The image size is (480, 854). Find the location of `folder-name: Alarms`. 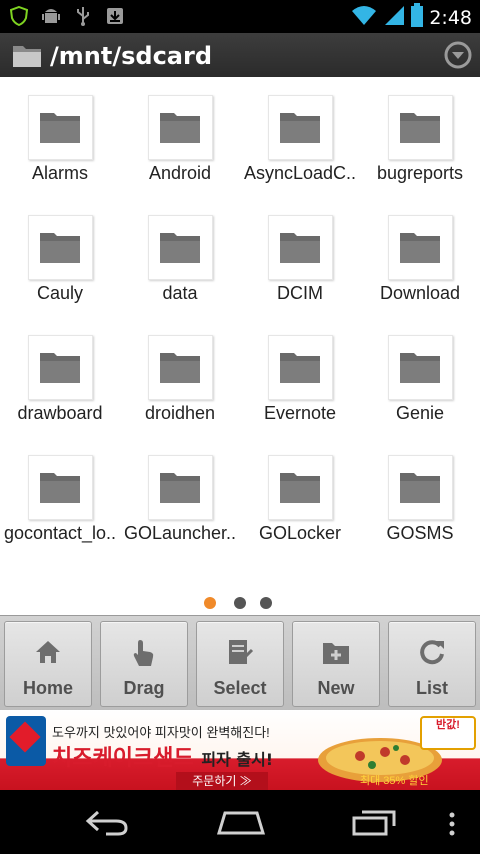

folder-name: Alarms is located at coordinates (59, 173).